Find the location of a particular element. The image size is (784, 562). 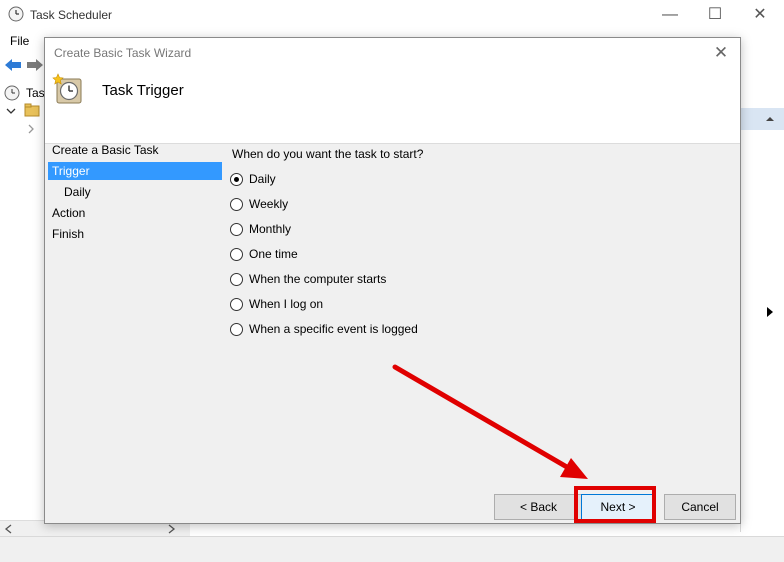

status-bar is located at coordinates (392, 549).